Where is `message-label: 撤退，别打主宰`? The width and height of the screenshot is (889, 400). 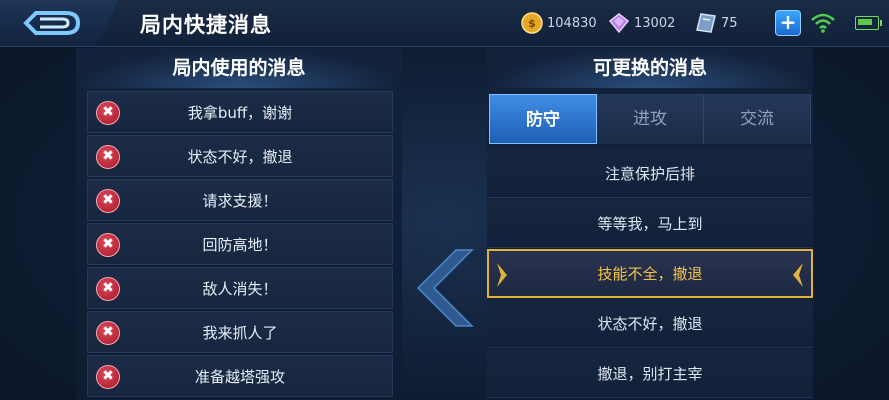
message-label: 撤退，别打主宰 is located at coordinates (650, 373).